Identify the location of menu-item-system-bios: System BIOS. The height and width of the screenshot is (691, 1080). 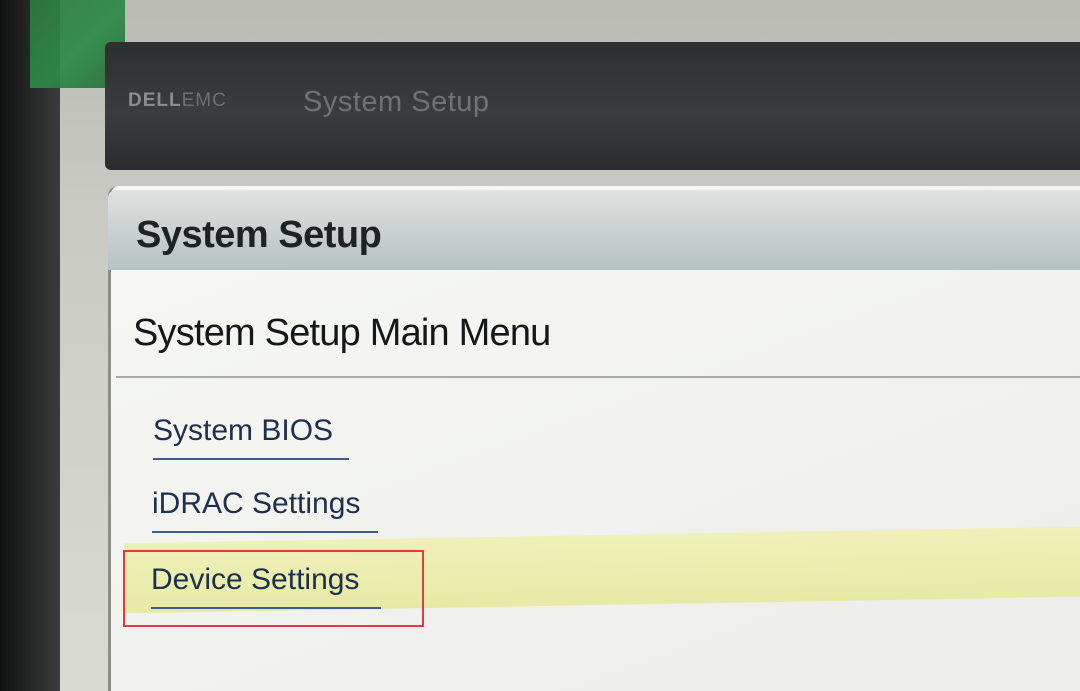
(251, 437).